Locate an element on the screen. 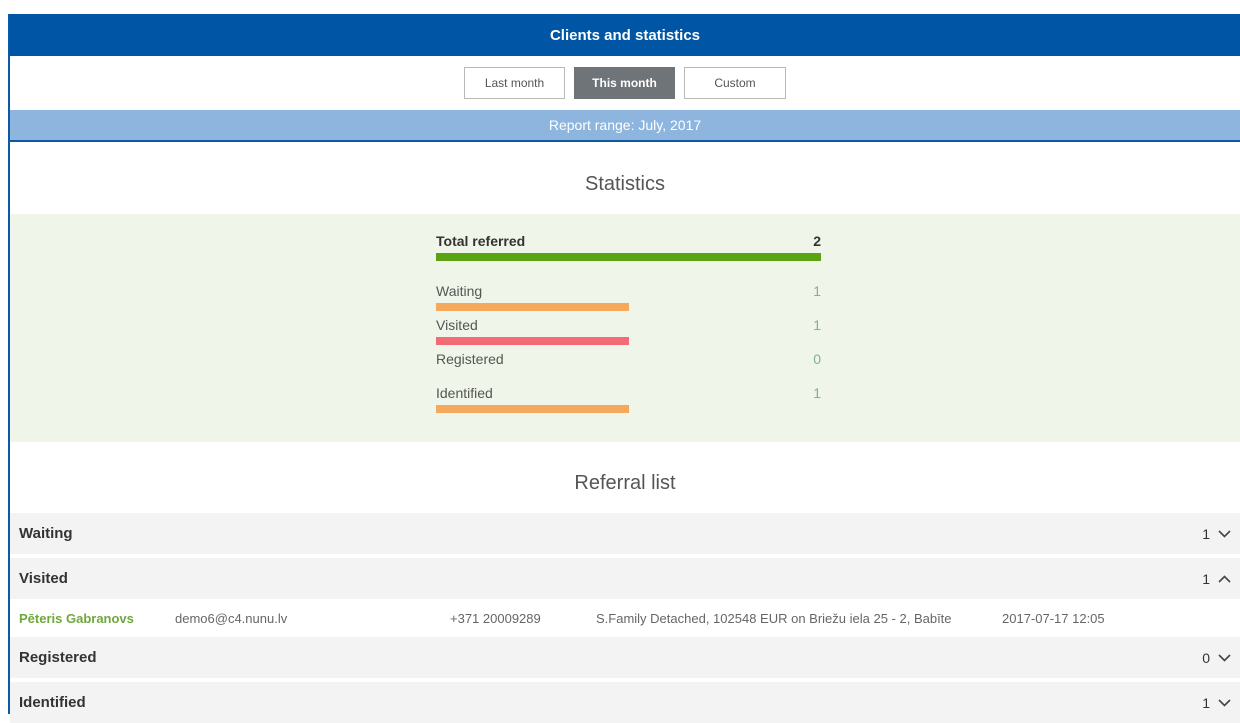 Image resolution: width=1240 pixels, height=723 pixels. report-range-bar: Report range: July, 2017 is located at coordinates (625, 126).